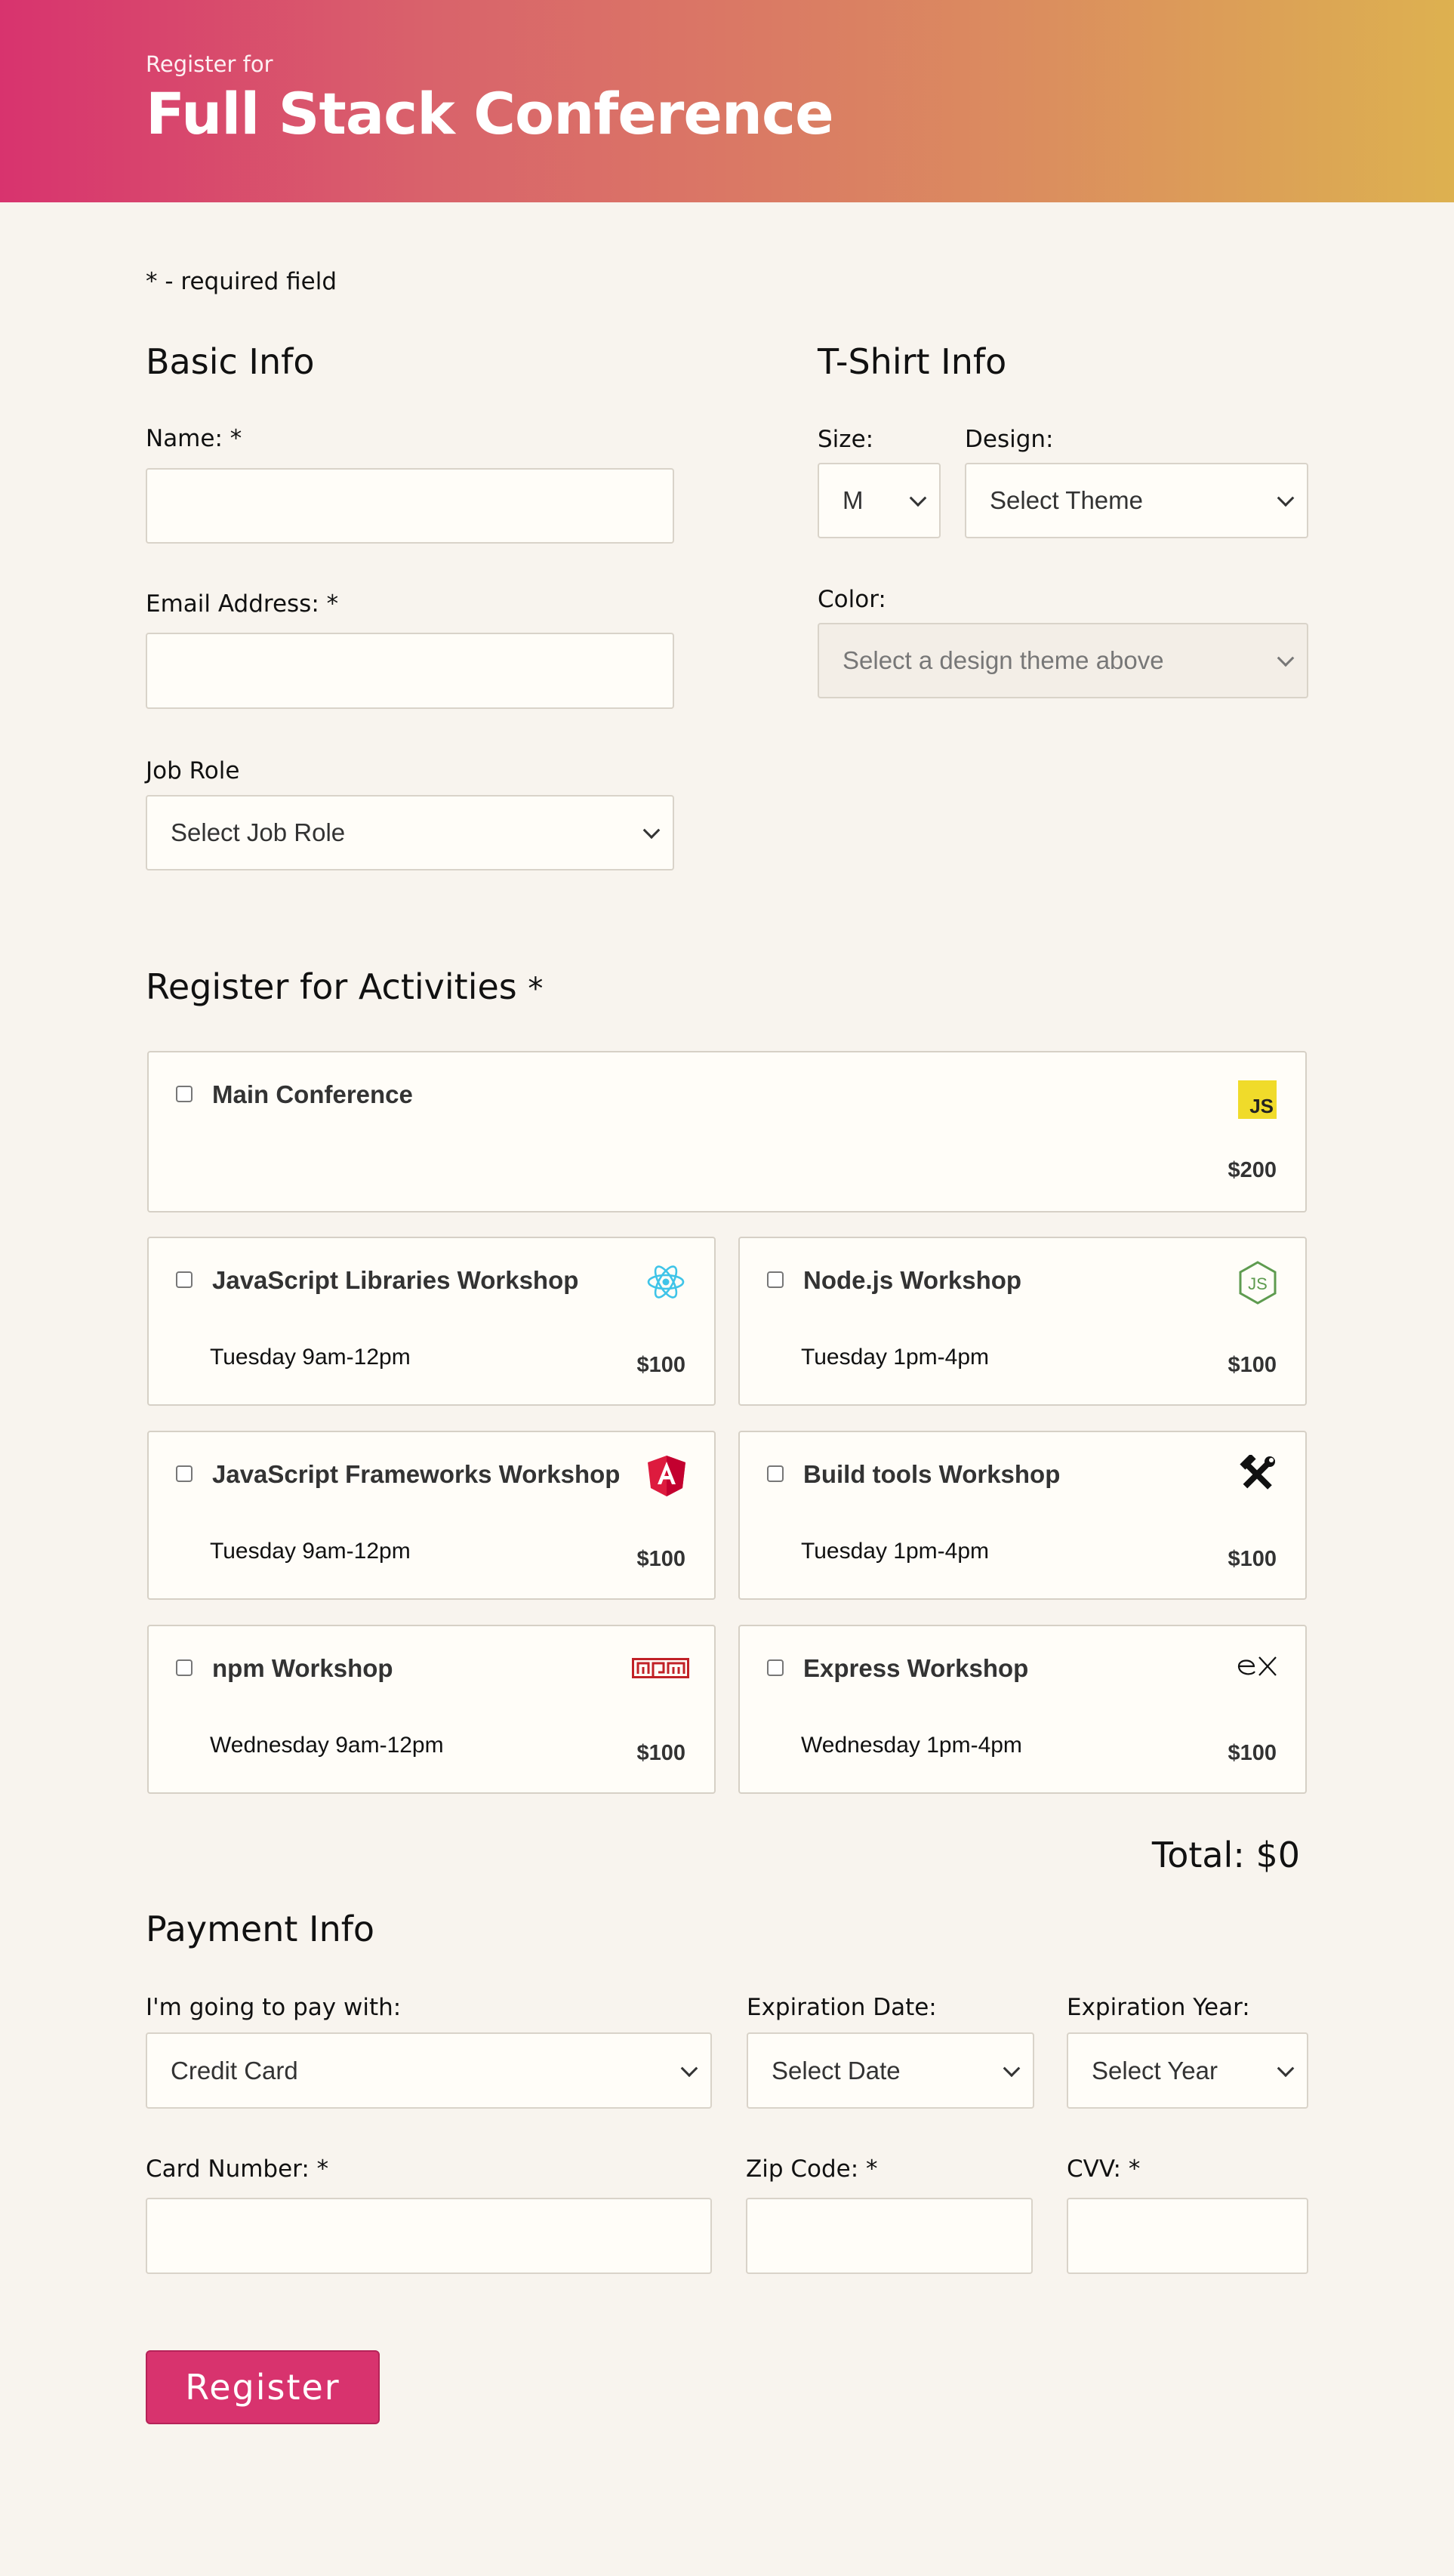 The height and width of the screenshot is (2576, 1454). Describe the element at coordinates (327, 1745) in the screenshot. I see `activity-time: Wednesday 9am-12pm` at that location.